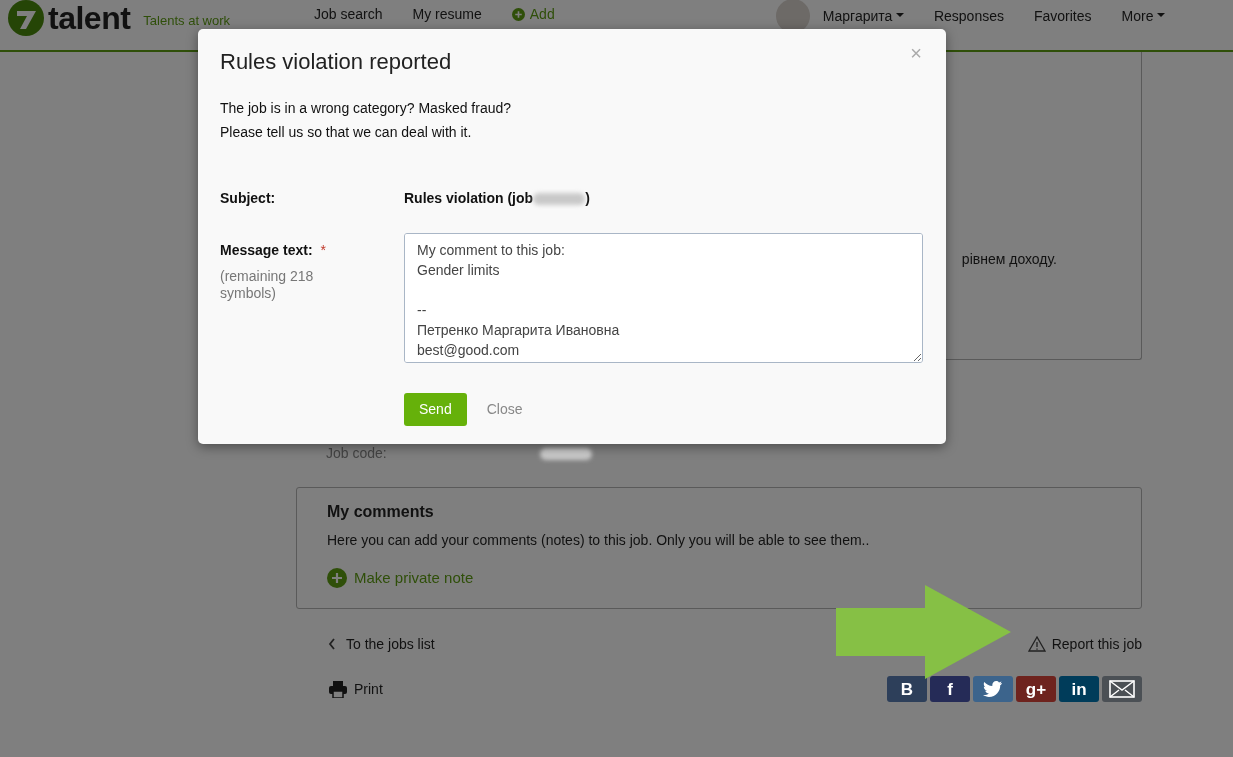 The width and height of the screenshot is (1233, 757). I want to click on share-button: g+, so click(1036, 689).